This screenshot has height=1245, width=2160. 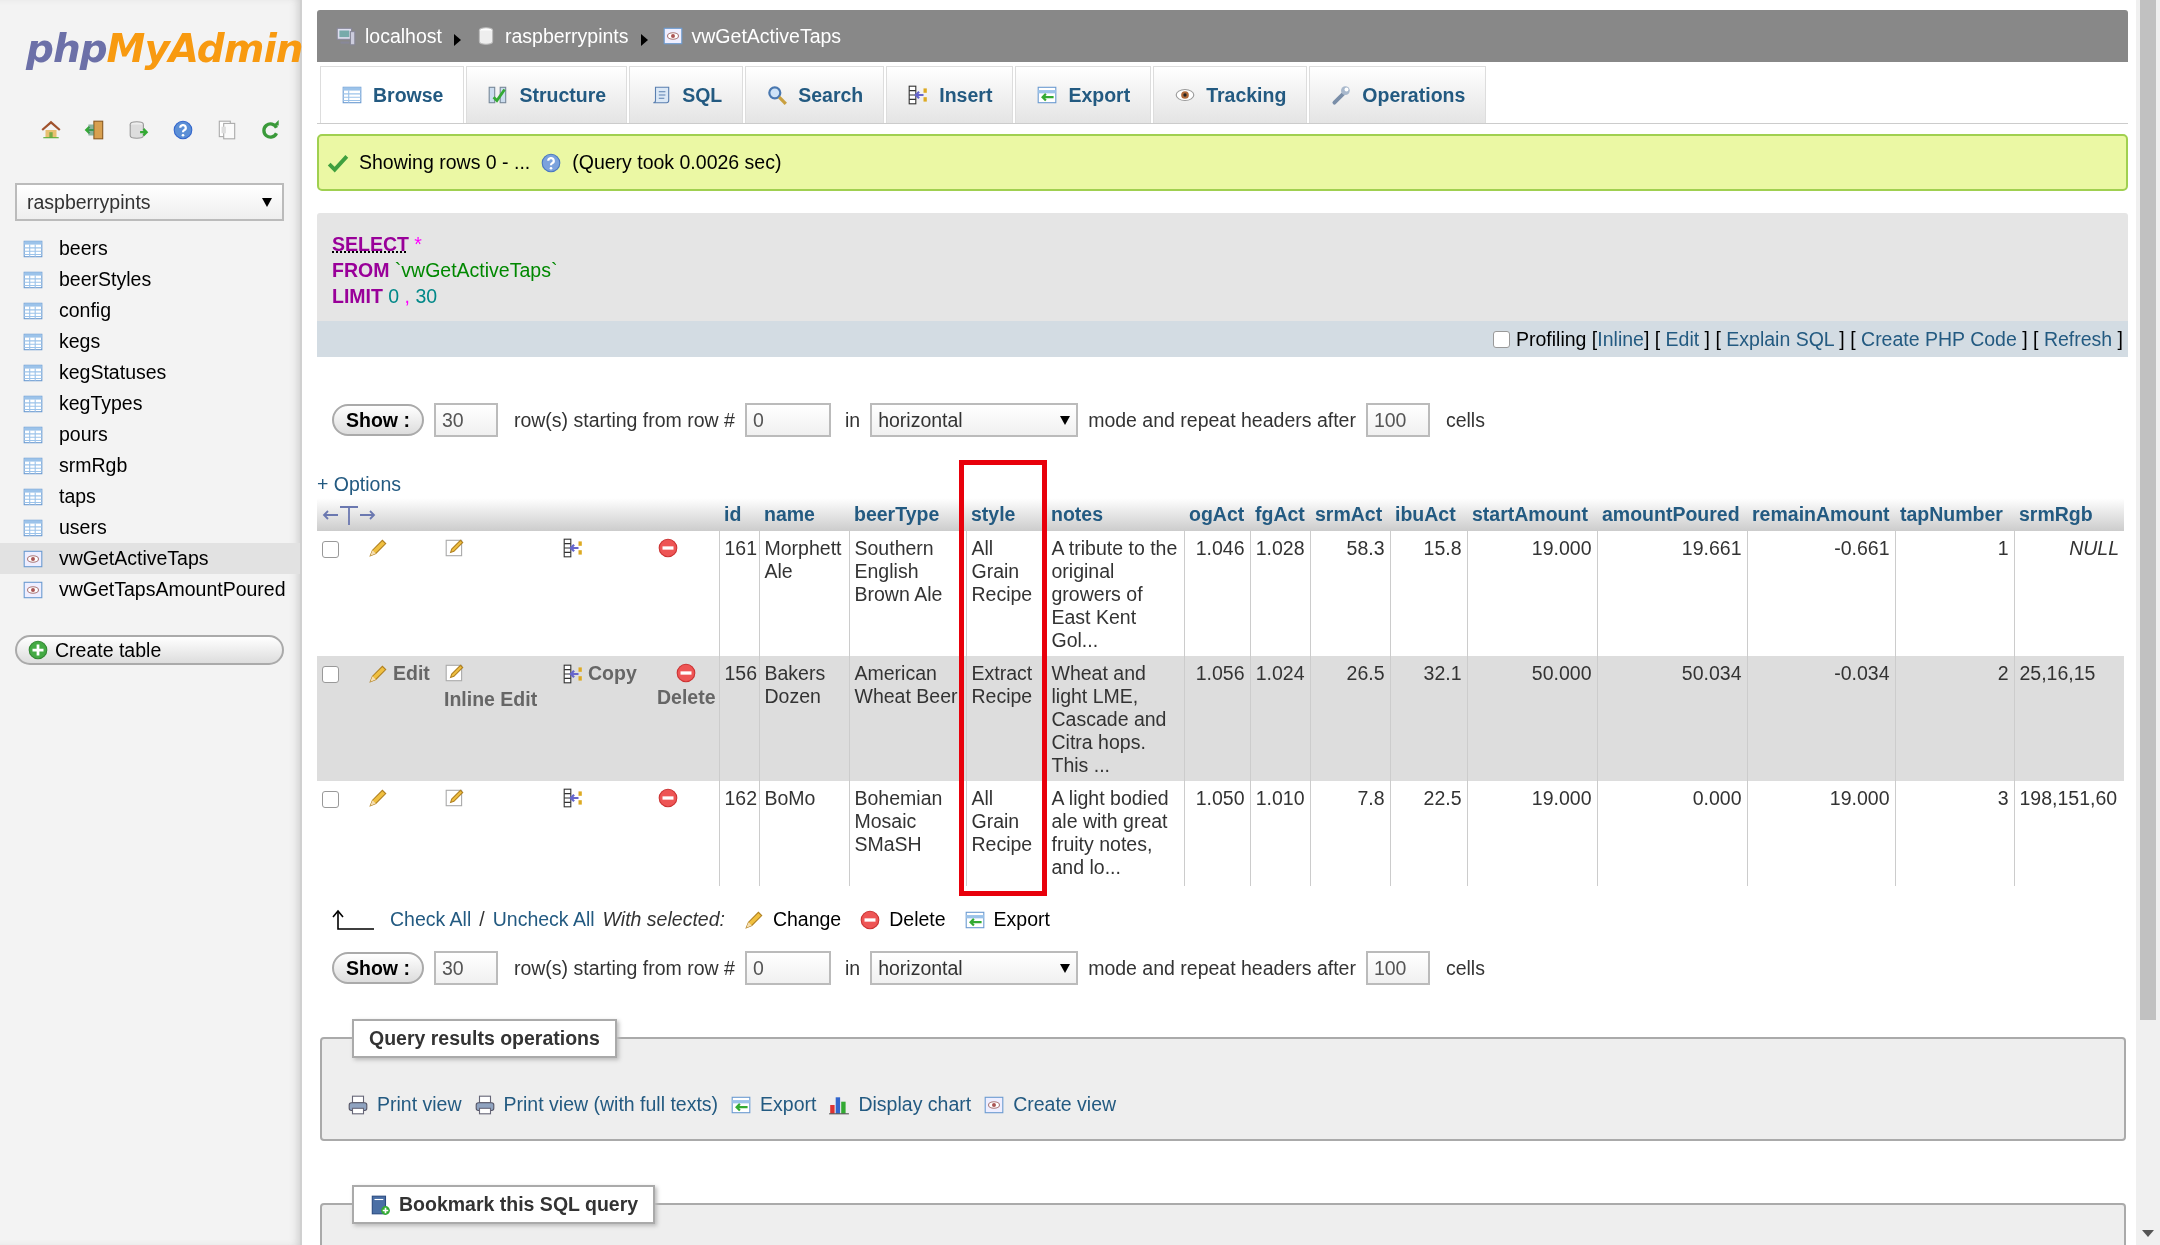 What do you see at coordinates (1220, 548) in the screenshot?
I see `table-cell: 1.046` at bounding box center [1220, 548].